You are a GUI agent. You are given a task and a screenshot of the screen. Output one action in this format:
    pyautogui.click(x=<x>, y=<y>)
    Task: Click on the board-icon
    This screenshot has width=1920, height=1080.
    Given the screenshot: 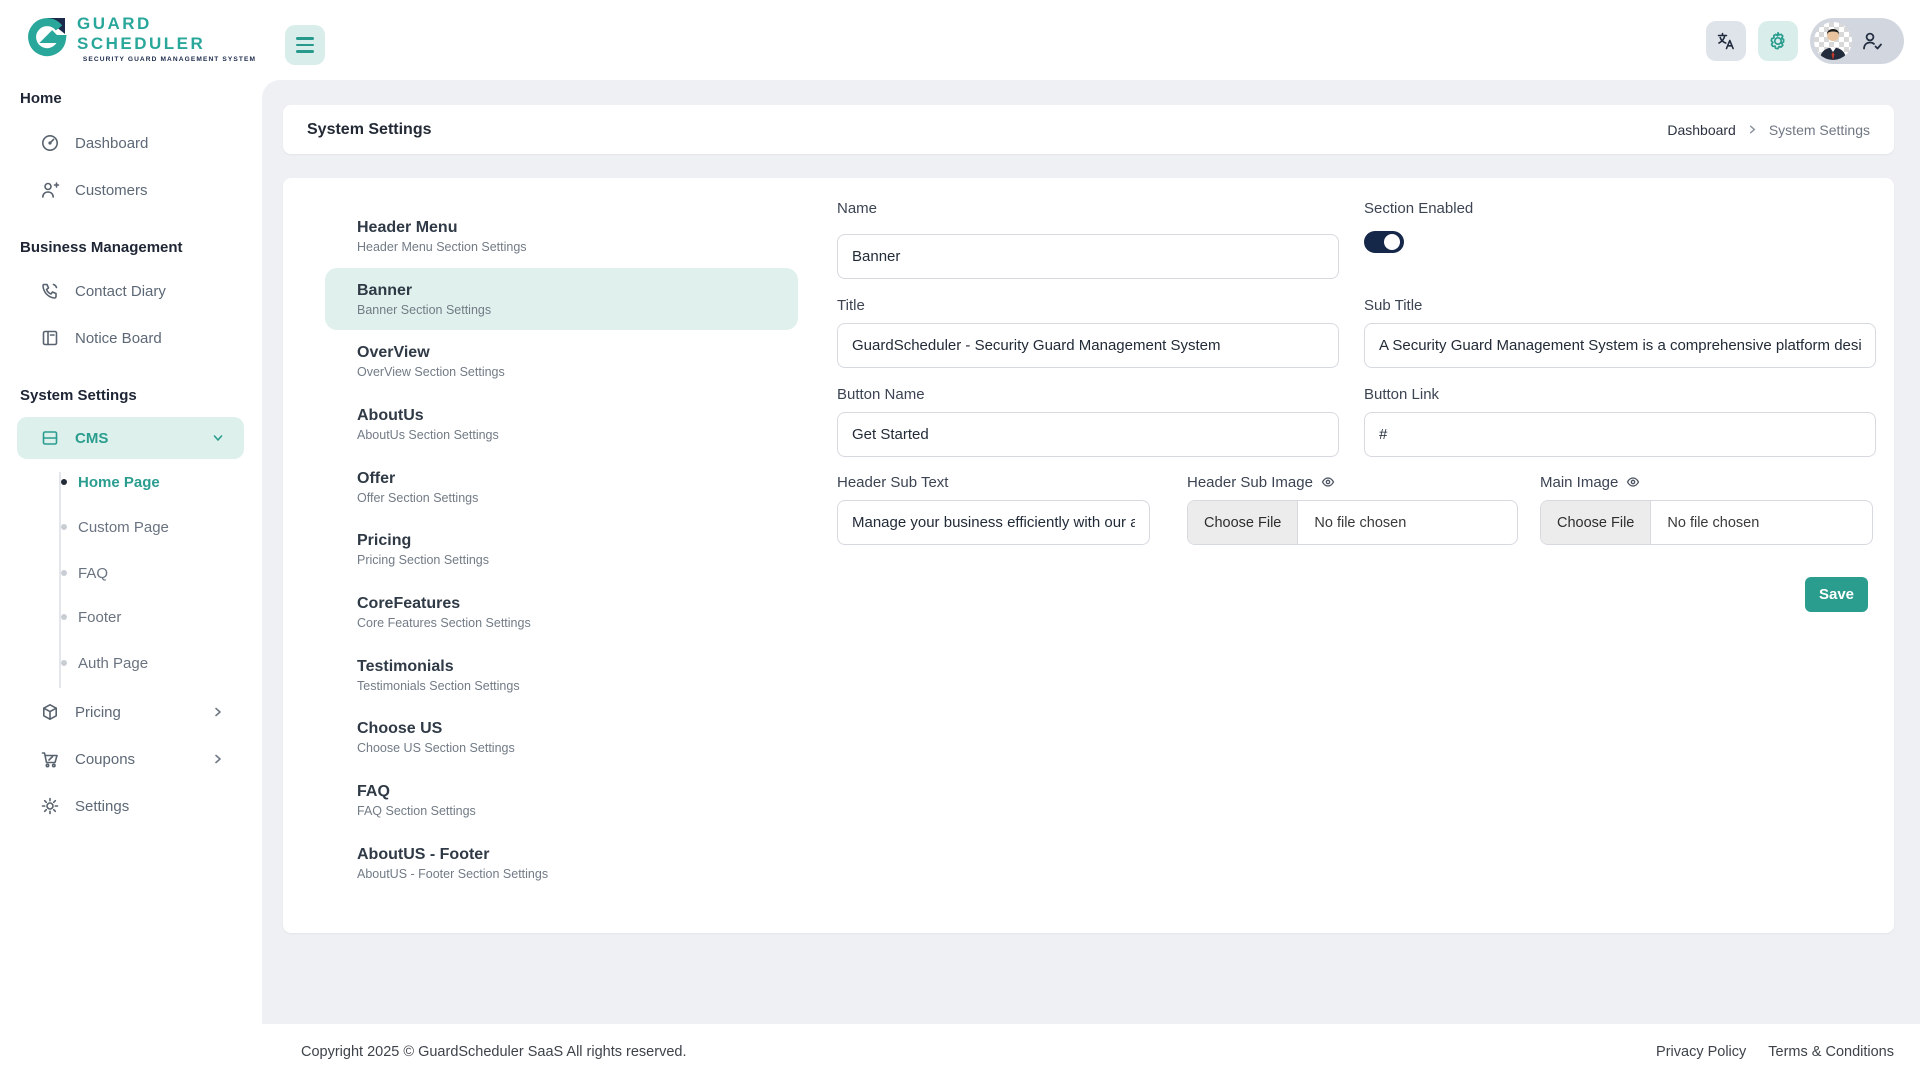 What is the action you would take?
    pyautogui.click(x=50, y=338)
    